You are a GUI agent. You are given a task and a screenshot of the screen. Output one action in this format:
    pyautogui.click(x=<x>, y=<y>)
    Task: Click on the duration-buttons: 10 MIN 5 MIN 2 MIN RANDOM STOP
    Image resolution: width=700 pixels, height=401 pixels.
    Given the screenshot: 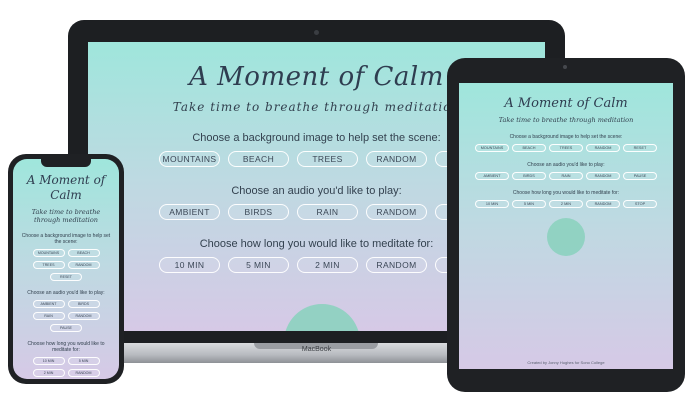 What is the action you would take?
    pyautogui.click(x=566, y=204)
    